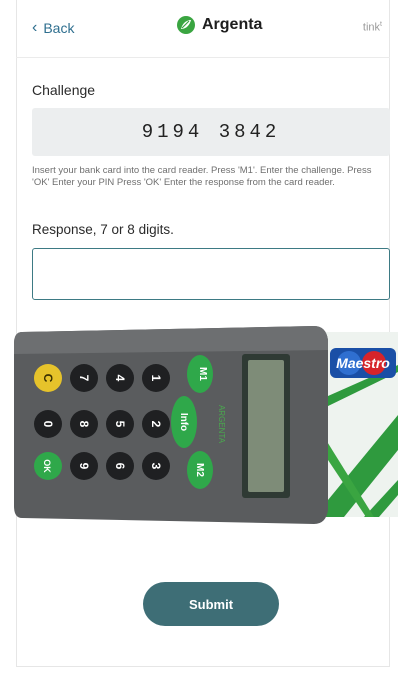 The image size is (398, 673). I want to click on key-m1: M1, so click(202, 374).